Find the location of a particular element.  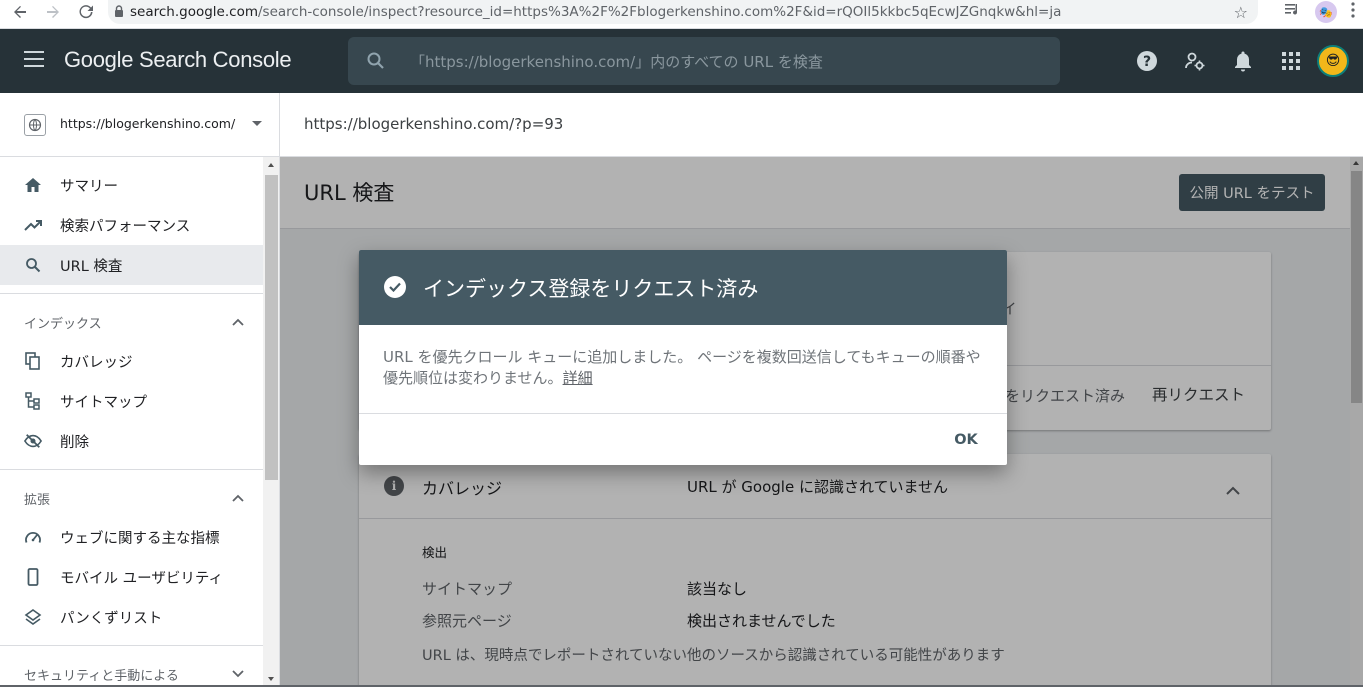

brand-title: Google Search Console is located at coordinates (178, 59).